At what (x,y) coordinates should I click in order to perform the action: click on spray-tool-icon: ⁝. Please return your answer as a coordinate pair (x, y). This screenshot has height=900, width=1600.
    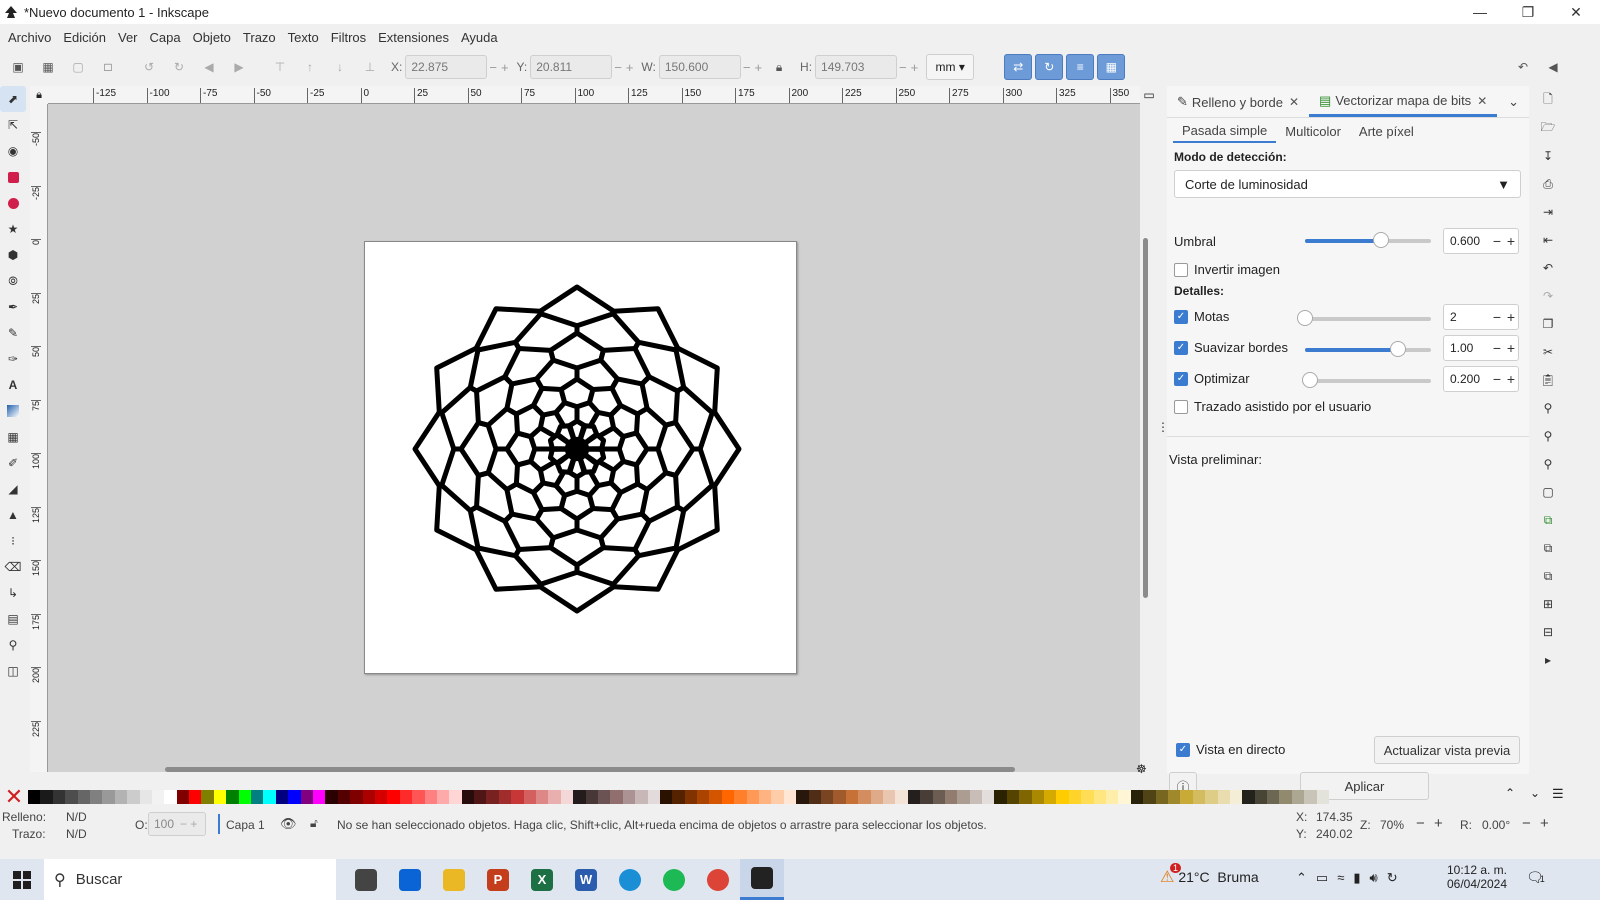
    Looking at the image, I should click on (13, 541).